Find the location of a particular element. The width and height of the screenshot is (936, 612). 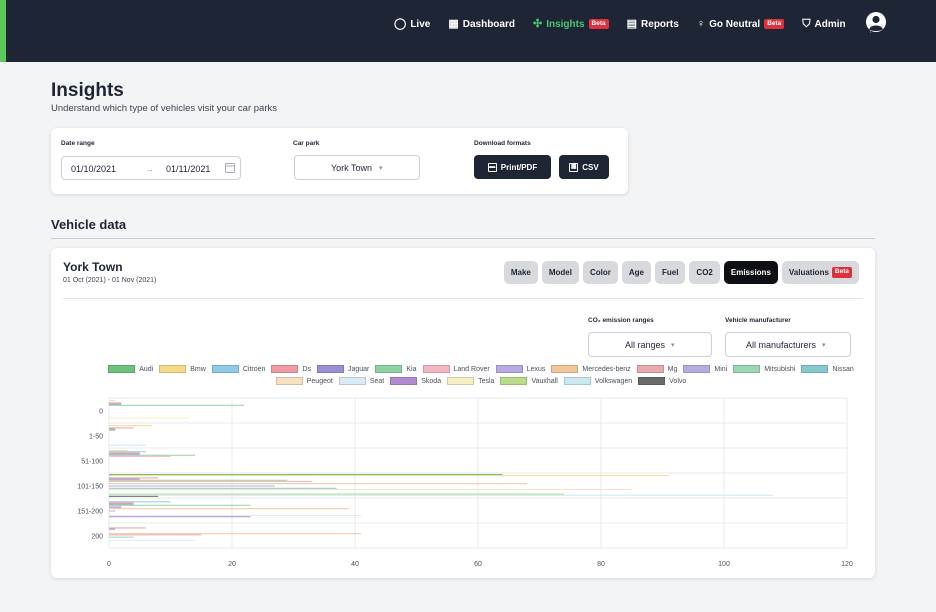

insights-icon: ✣ is located at coordinates (537, 23).